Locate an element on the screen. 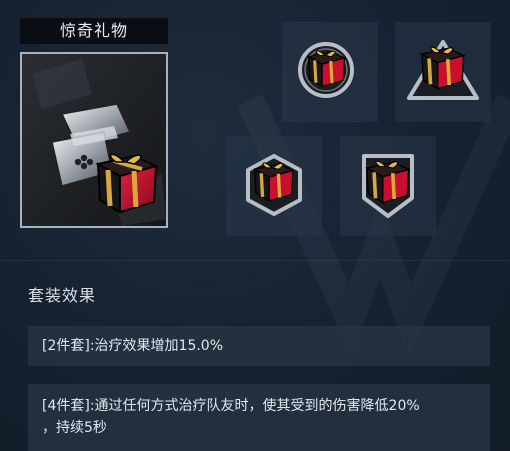 The image size is (510, 451). main-item-card is located at coordinates (94, 140).